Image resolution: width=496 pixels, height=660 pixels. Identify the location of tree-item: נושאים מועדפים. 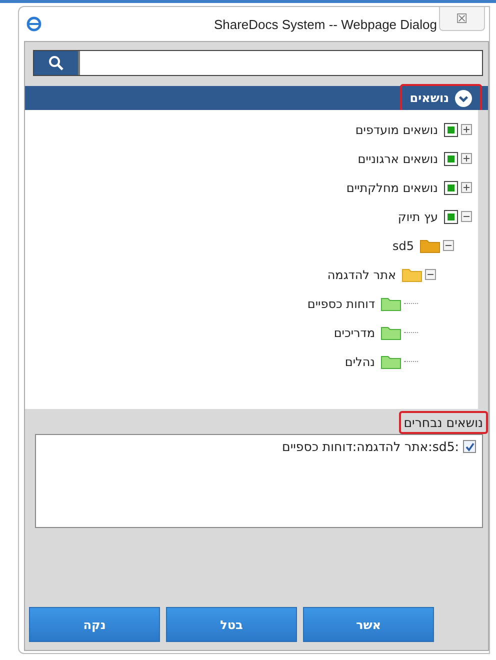
(396, 129).